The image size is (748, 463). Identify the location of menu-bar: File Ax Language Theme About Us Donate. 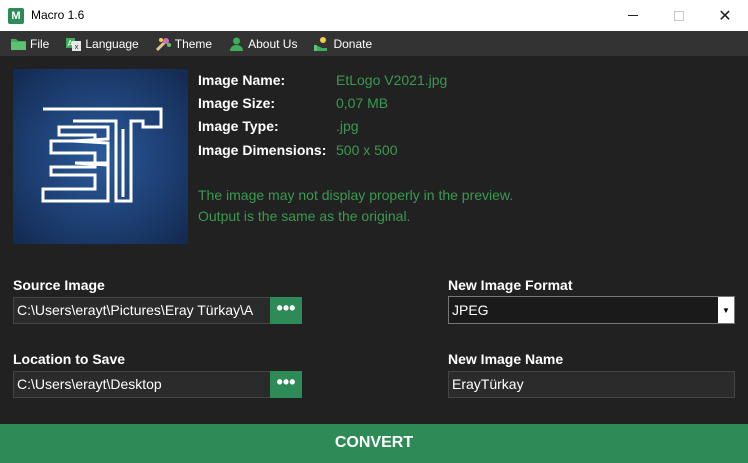
(374, 43).